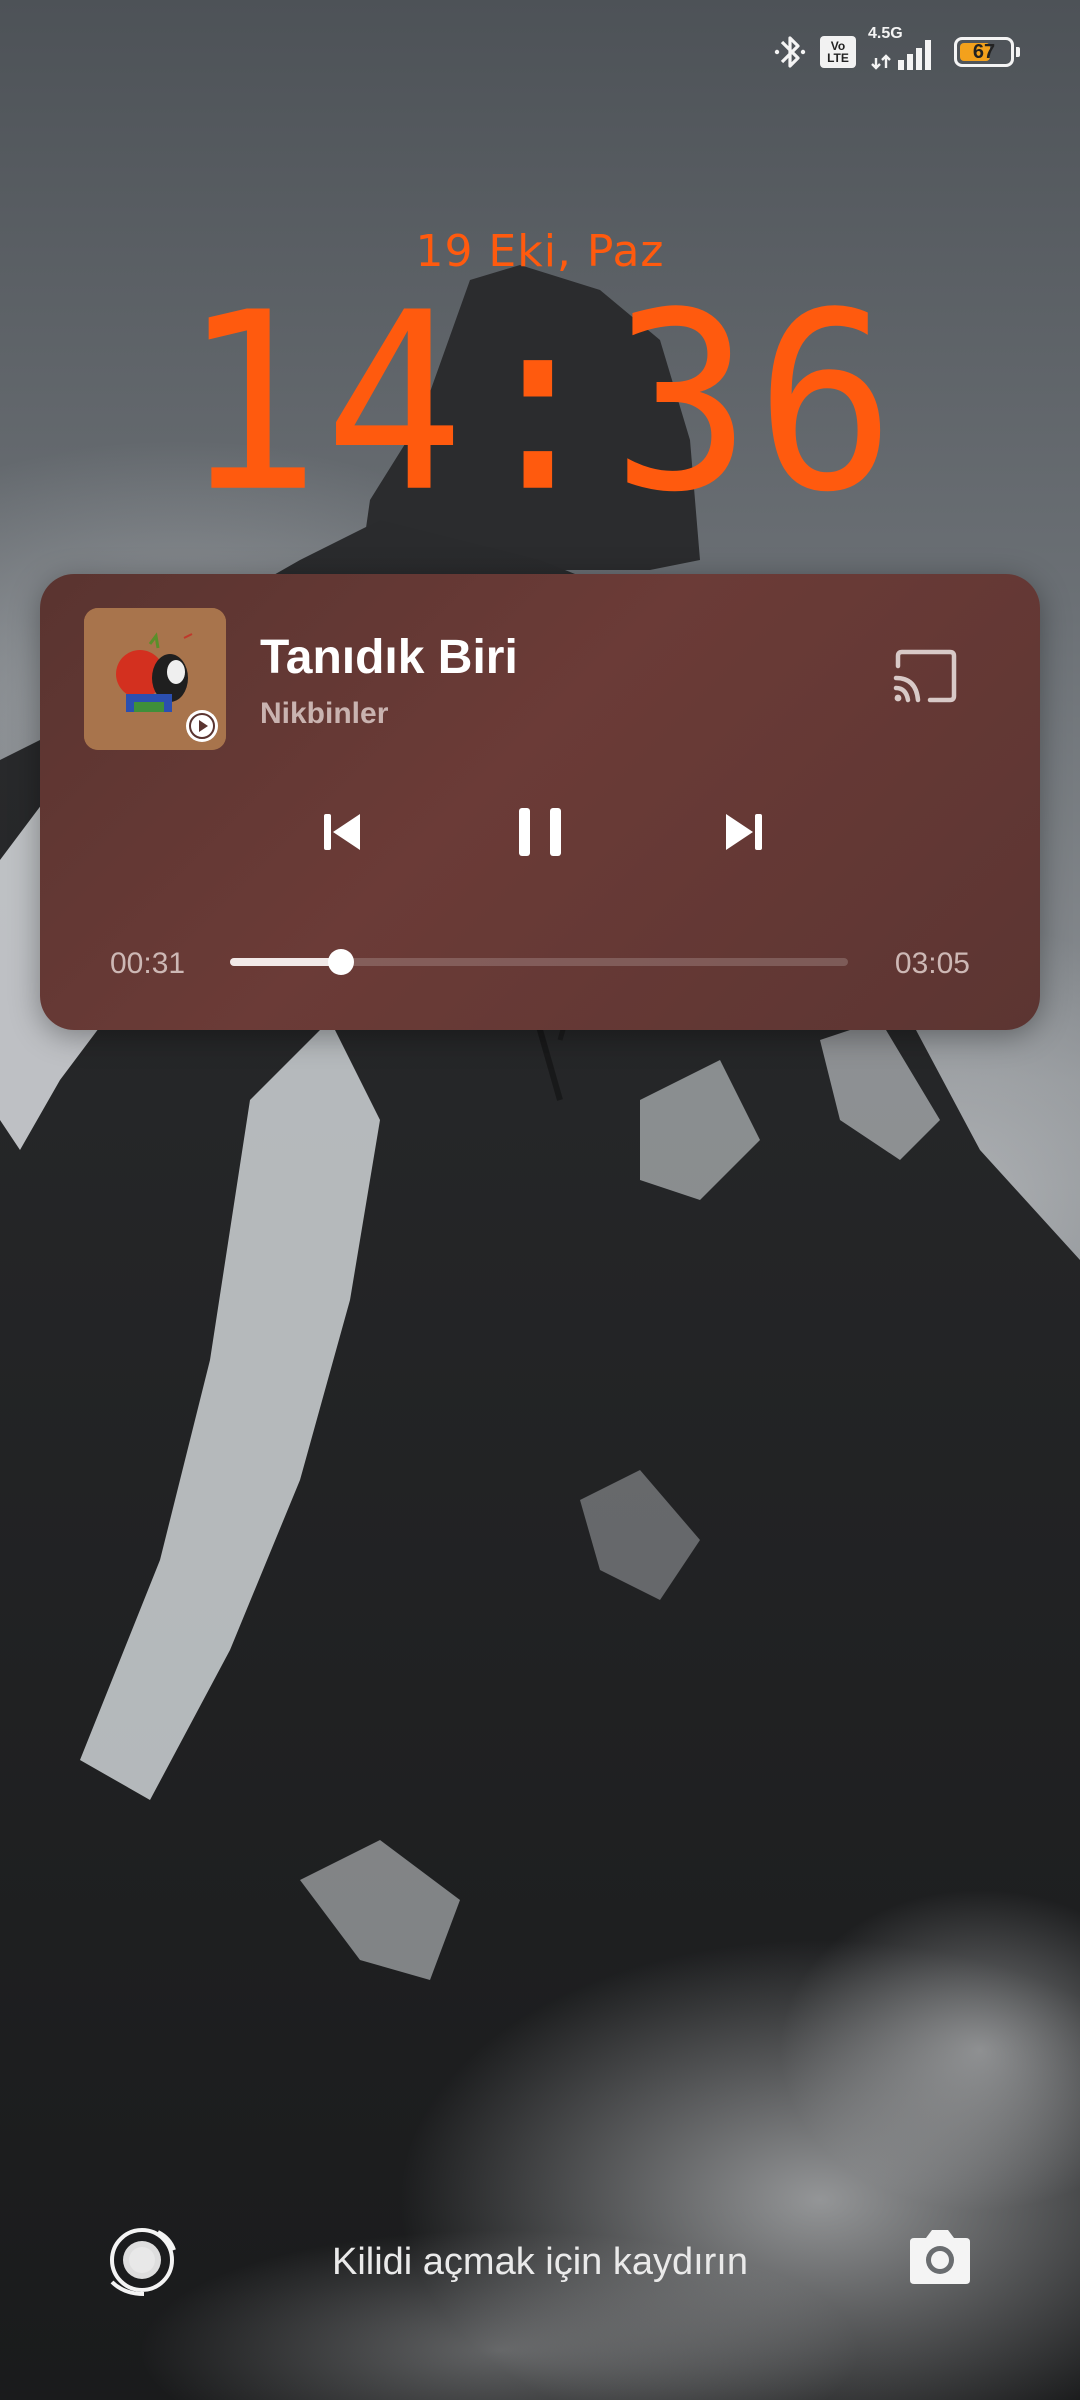  I want to click on status-bar: Vo LTE 4.5G 67, so click(540, 53).